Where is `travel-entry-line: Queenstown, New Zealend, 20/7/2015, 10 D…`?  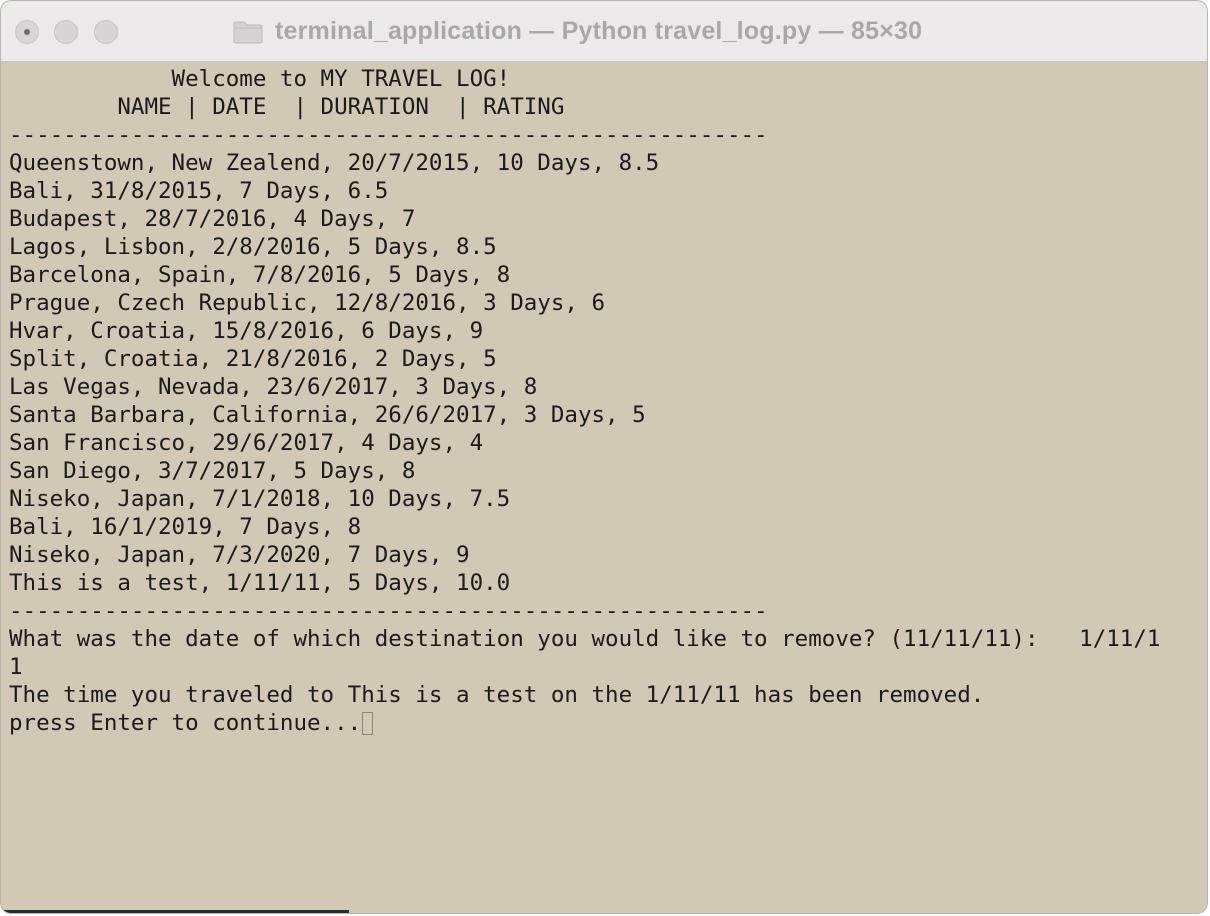
travel-entry-line: Queenstown, New Zealend, 20/7/2015, 10 D… is located at coordinates (334, 163).